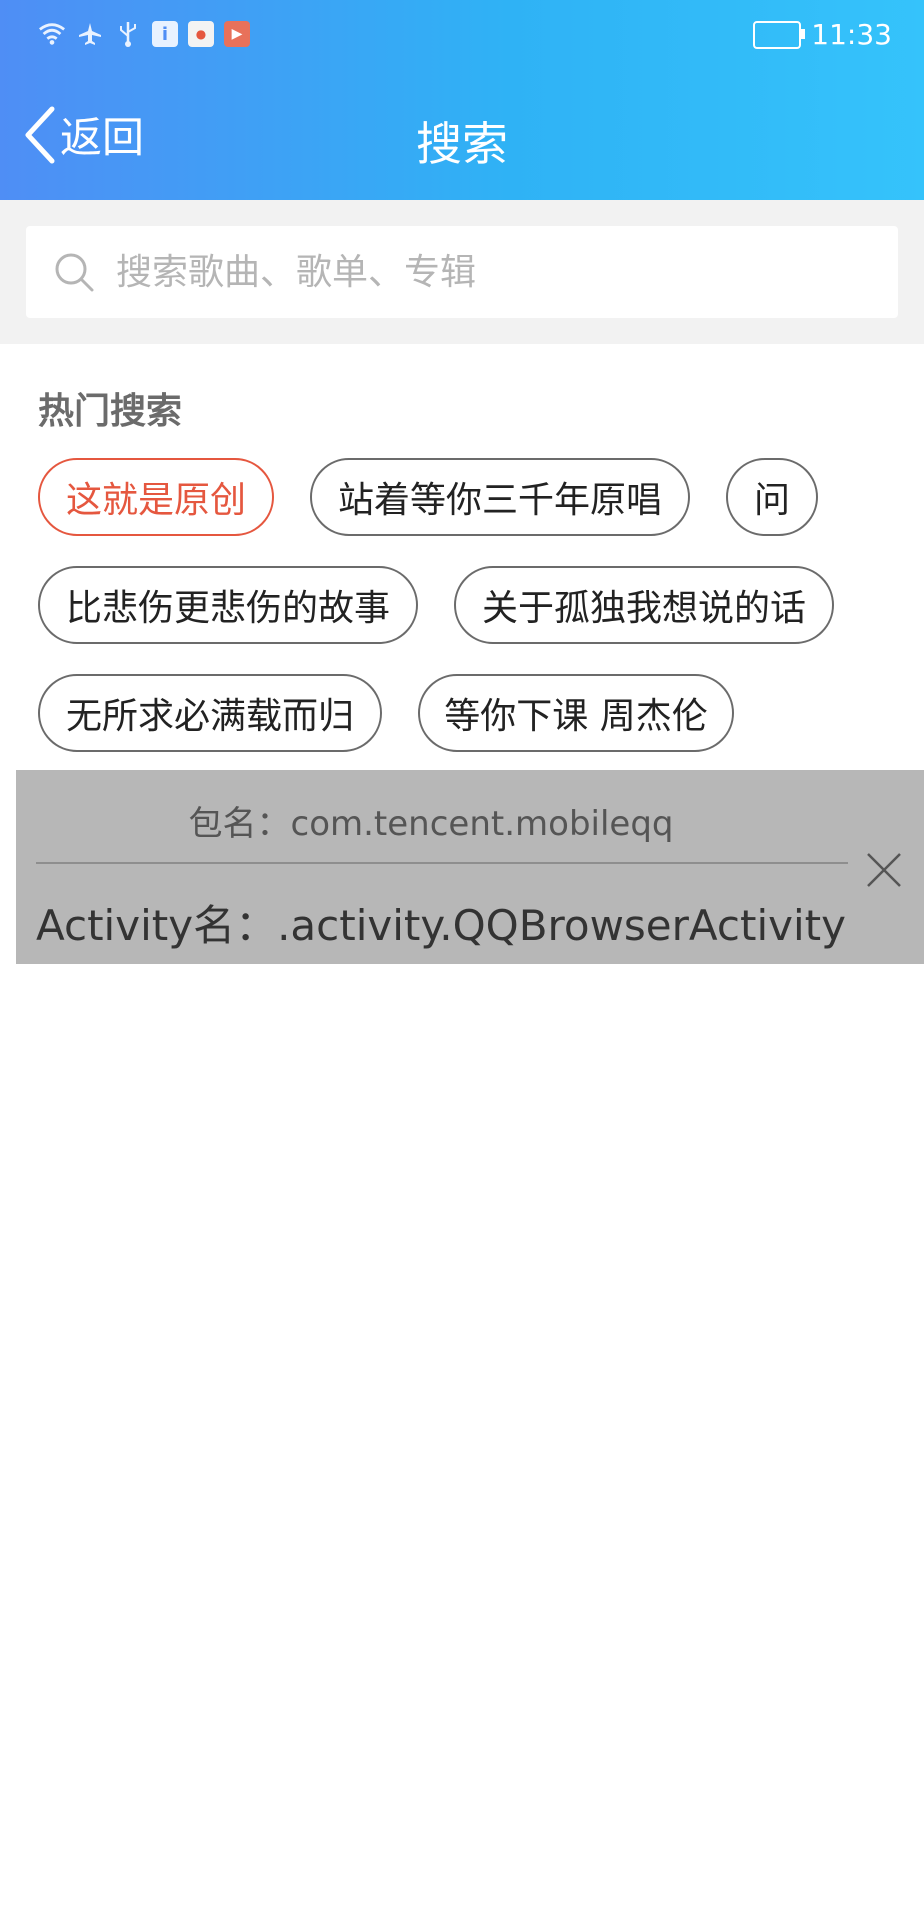 Image resolution: width=924 pixels, height=1920 pixels. What do you see at coordinates (576, 713) in the screenshot?
I see `hot-tag: 等你下课 周杰伦` at bounding box center [576, 713].